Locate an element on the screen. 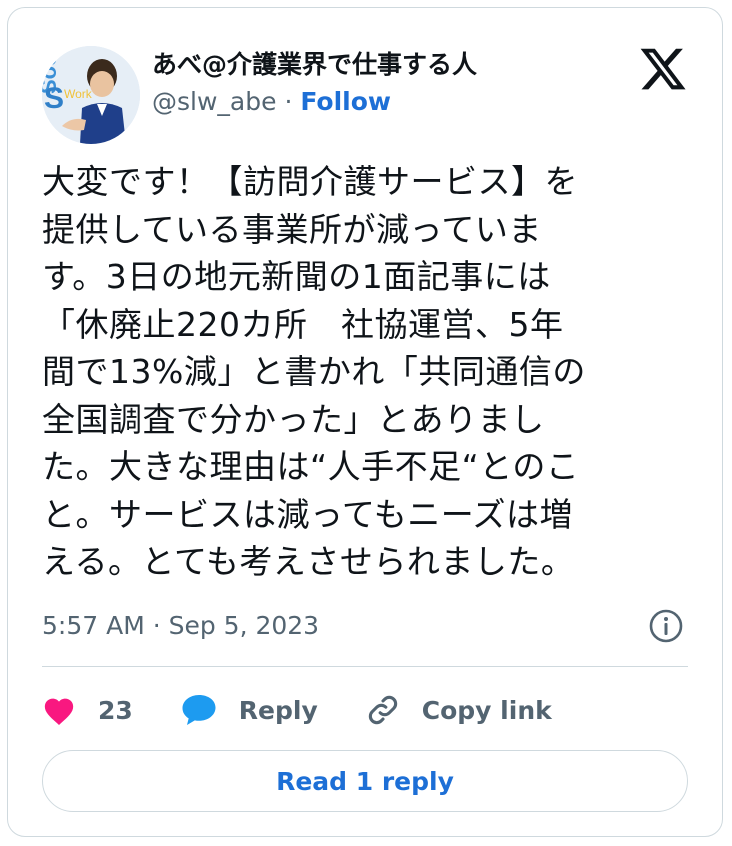 This screenshot has height=846, width=732. handle-row: @slw_abe · Follow is located at coordinates (314, 102).